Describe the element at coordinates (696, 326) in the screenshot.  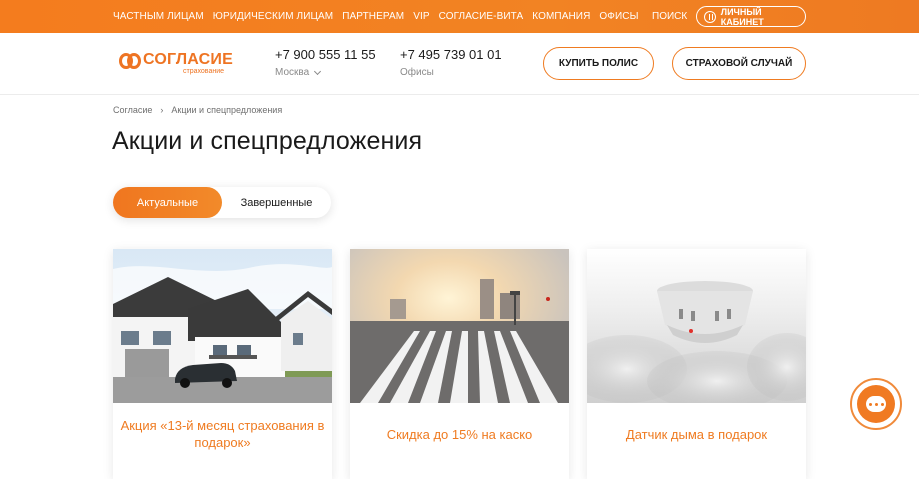
I see `promo-image-smoke-detector` at that location.